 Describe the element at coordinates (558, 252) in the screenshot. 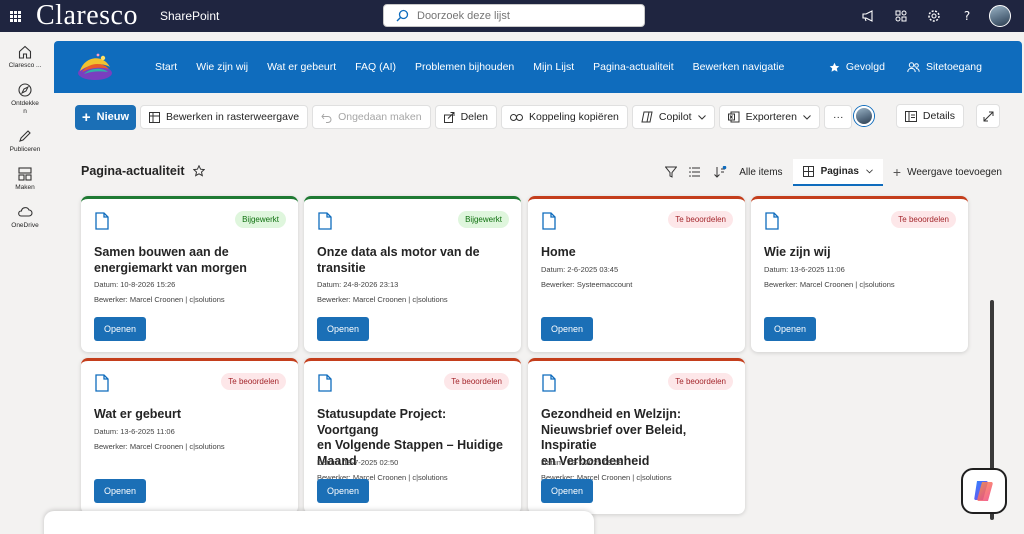

I see `card-title-line: Home` at that location.